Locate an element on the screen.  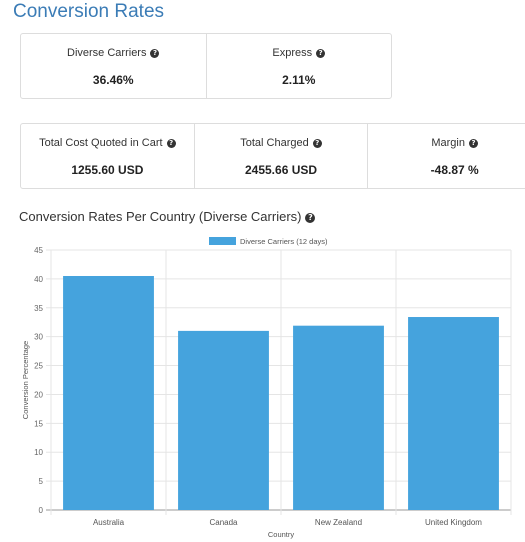
y-tick-label: 20 is located at coordinates (38, 394).